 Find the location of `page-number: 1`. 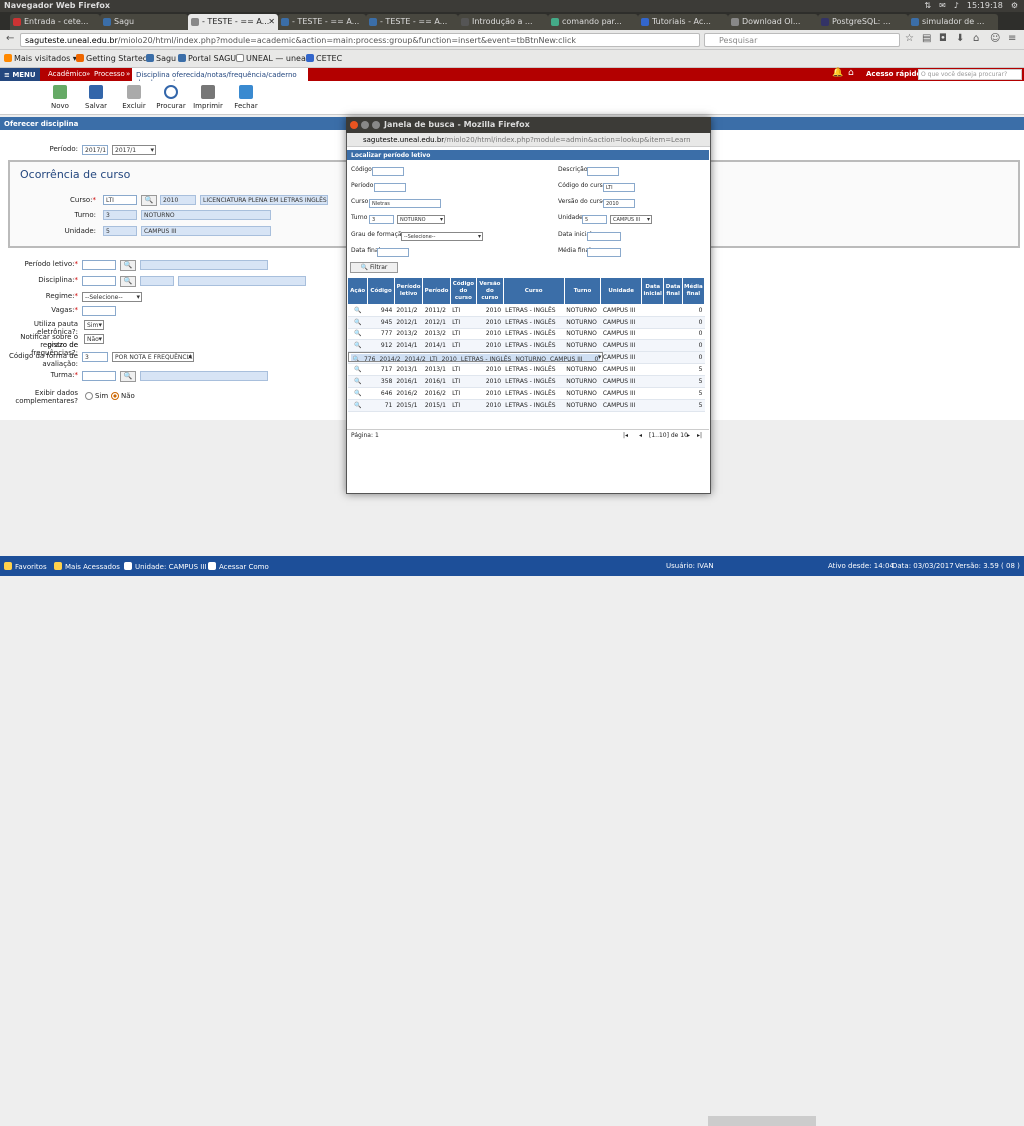

page-number: 1 is located at coordinates (377, 435).